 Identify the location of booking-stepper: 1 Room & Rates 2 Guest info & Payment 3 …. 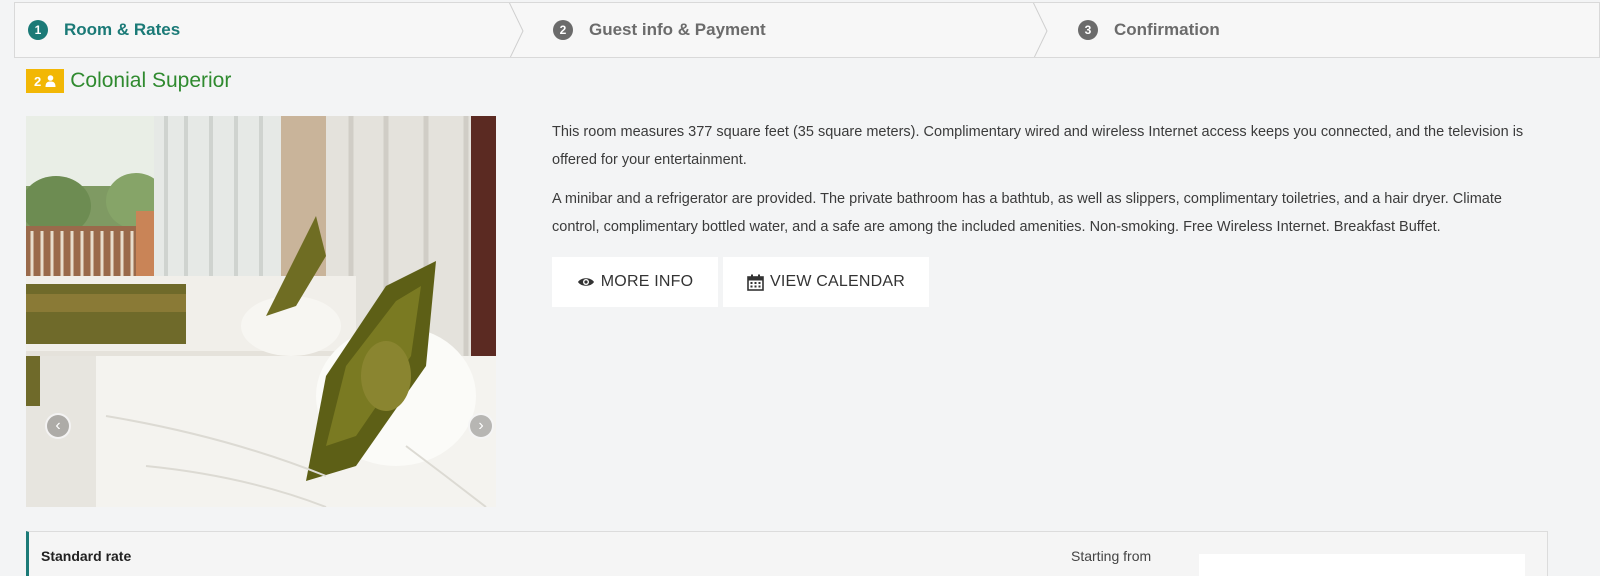
(807, 30).